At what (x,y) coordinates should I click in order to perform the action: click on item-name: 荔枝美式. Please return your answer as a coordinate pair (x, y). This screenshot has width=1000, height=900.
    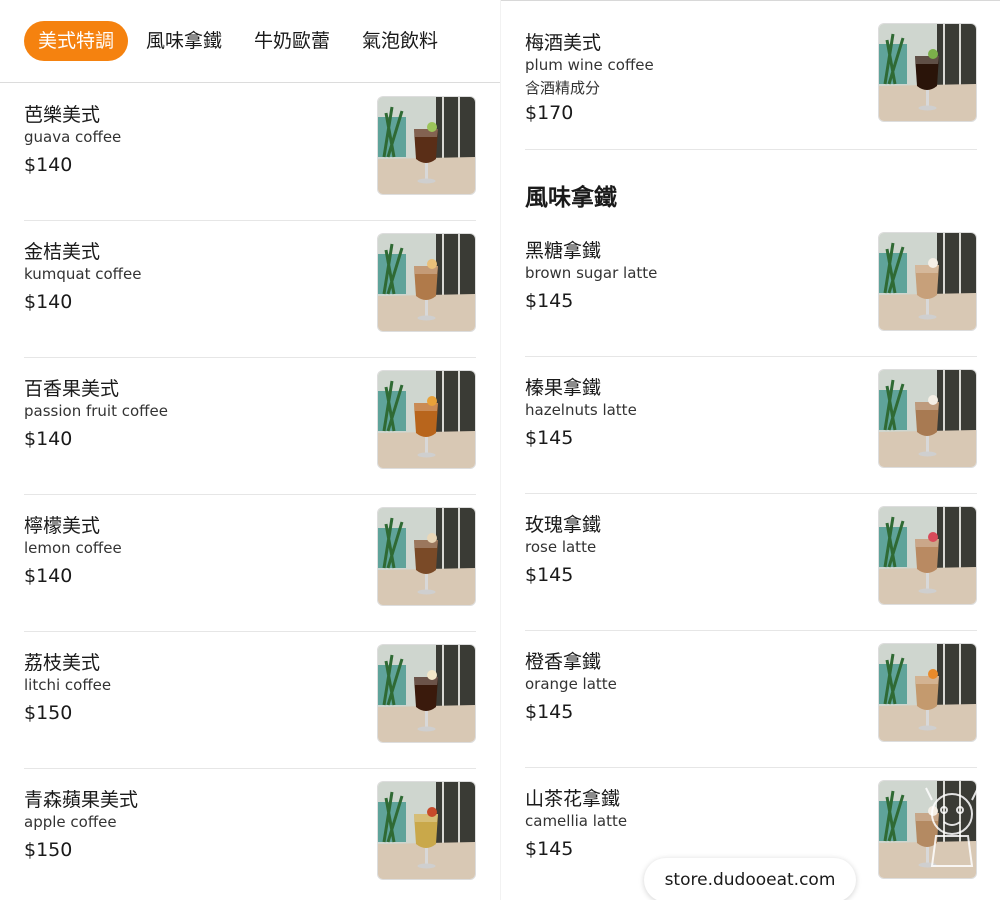
    Looking at the image, I should click on (62, 663).